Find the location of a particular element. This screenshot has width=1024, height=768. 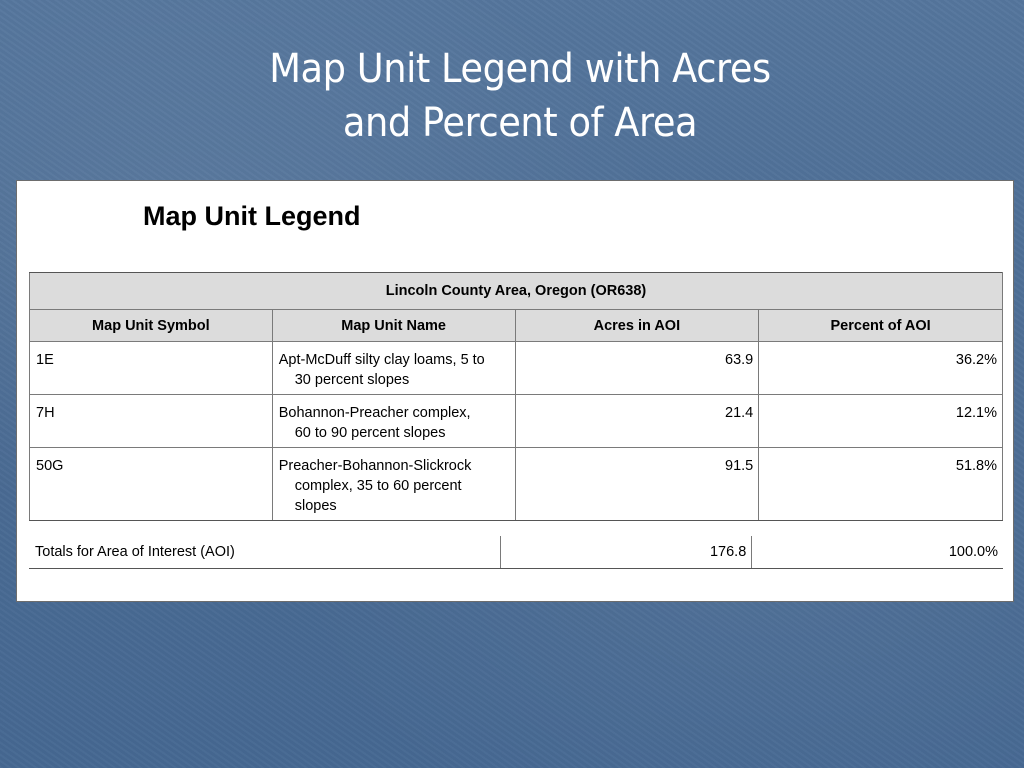

map-unit-symbol: 1E is located at coordinates (151, 368).